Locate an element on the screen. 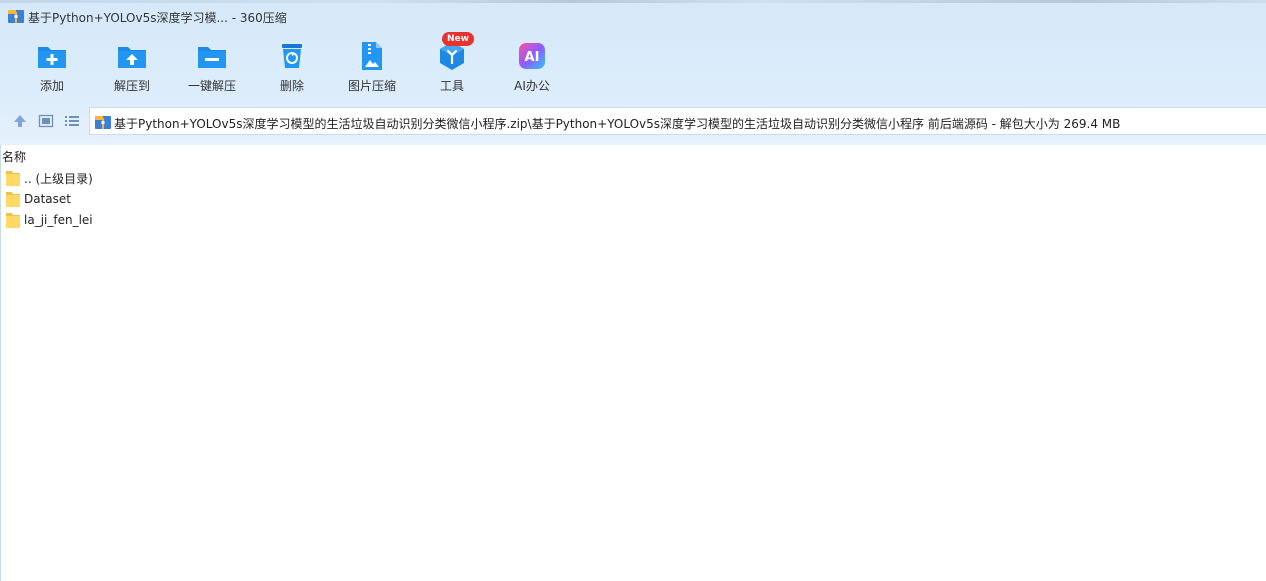 The width and height of the screenshot is (1266, 581). new-badge: New is located at coordinates (458, 39).